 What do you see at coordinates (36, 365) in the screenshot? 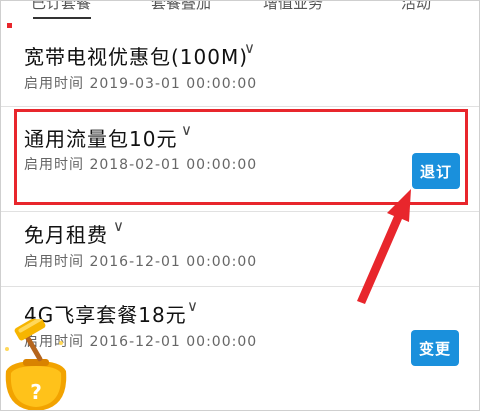
I see `gift-bag-icon: ?` at bounding box center [36, 365].